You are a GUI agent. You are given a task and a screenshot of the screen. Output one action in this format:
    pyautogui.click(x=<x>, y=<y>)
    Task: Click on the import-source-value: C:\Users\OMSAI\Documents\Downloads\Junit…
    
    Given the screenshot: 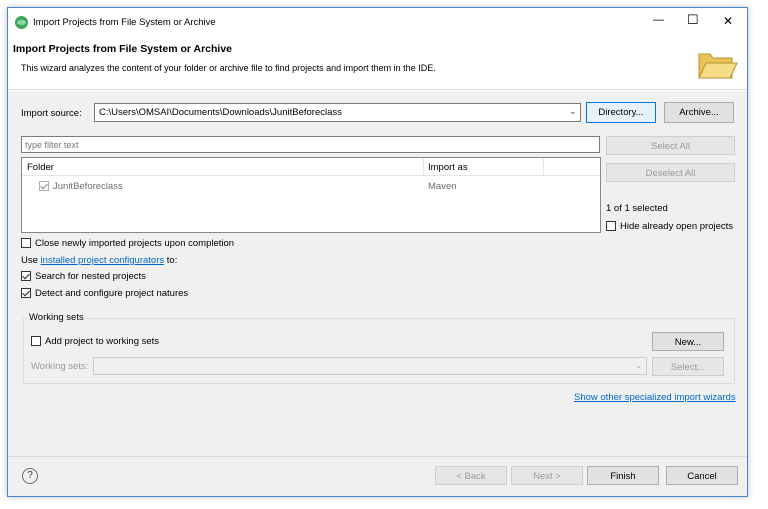 What is the action you would take?
    pyautogui.click(x=220, y=112)
    